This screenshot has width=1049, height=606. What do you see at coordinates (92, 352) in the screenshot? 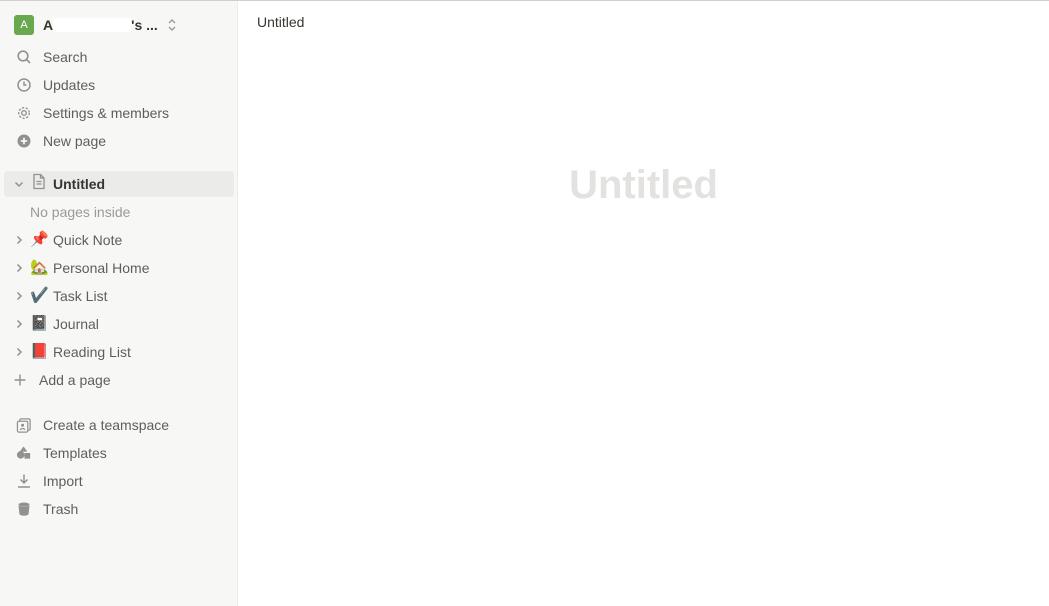
I see `page-item-label: Reading List` at bounding box center [92, 352].